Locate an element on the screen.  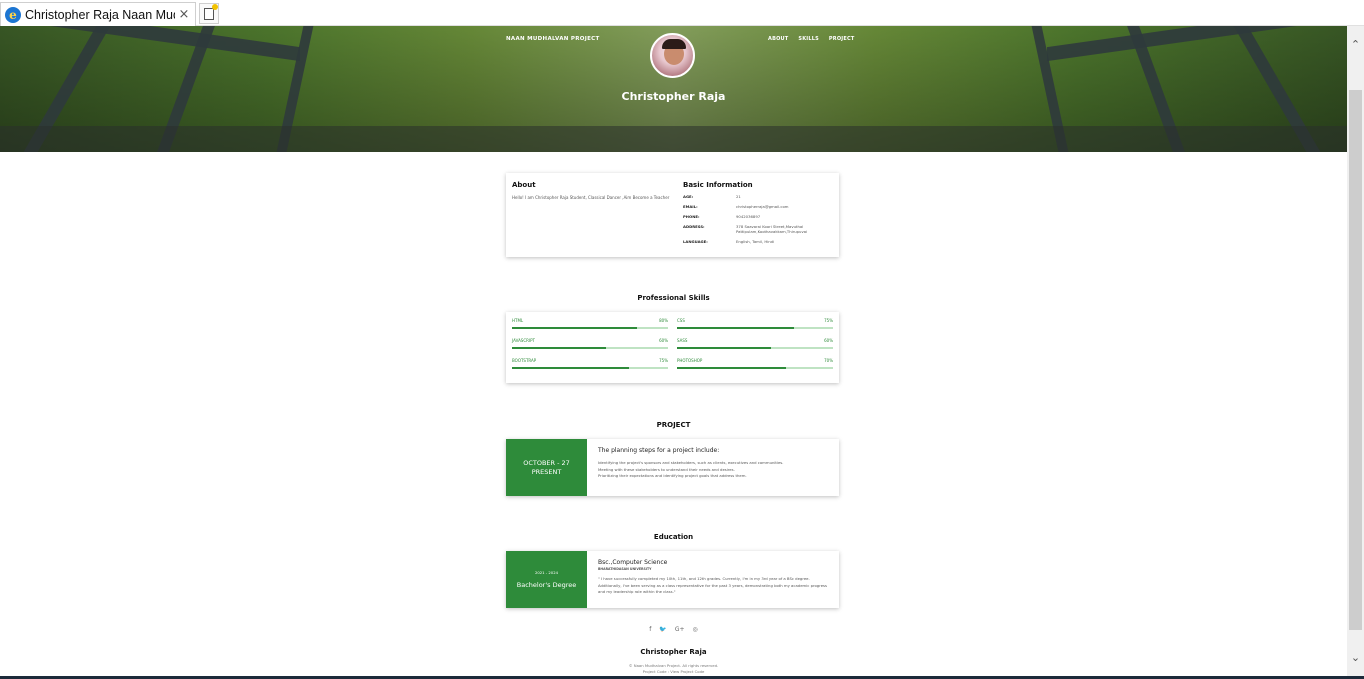
instagram-icon: ◎ is located at coordinates (695, 629).